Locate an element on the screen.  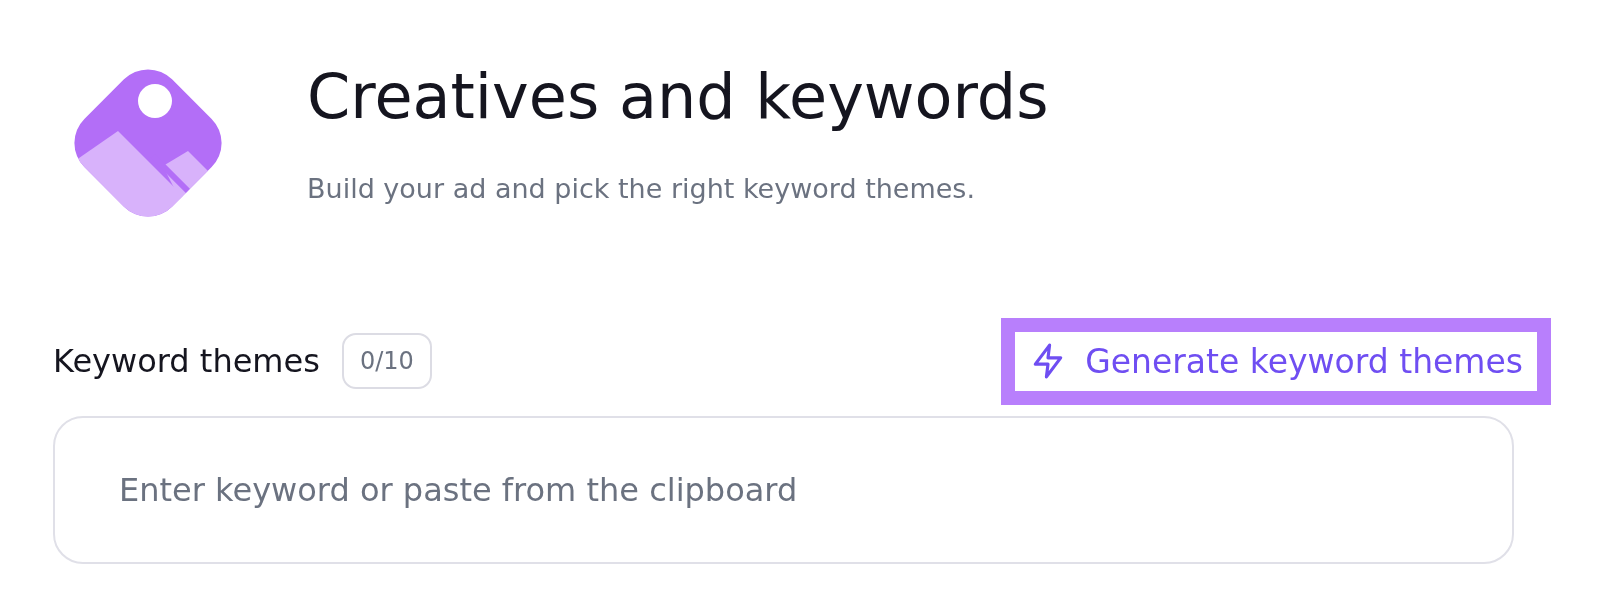
page-subtitle: Build your ad and pick the right keyword themes. is located at coordinates (641, 188).